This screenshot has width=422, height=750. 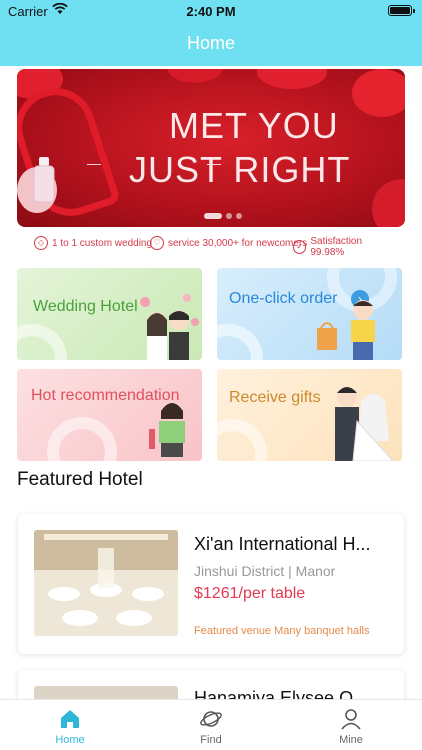 I want to click on tile-wedding-hotel: Wedding Hotel, so click(x=109, y=314).